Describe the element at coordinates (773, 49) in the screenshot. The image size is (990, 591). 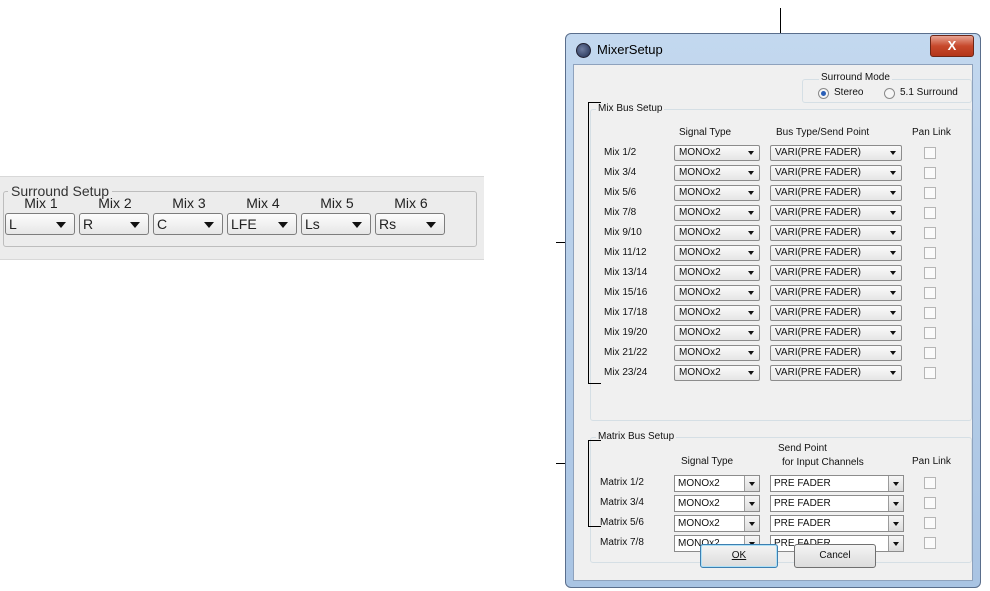
I see `dialog-titlebar: MixerSetup X` at that location.